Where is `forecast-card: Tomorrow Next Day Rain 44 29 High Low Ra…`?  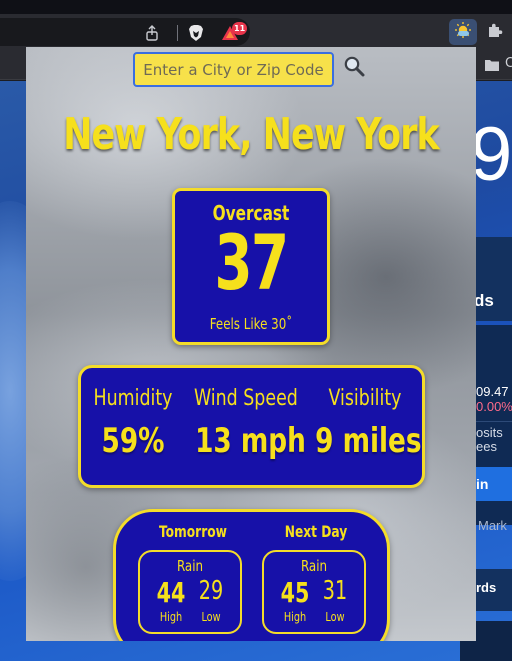
forecast-card: Tomorrow Next Day Rain 44 29 High Low Ra… is located at coordinates (251, 575).